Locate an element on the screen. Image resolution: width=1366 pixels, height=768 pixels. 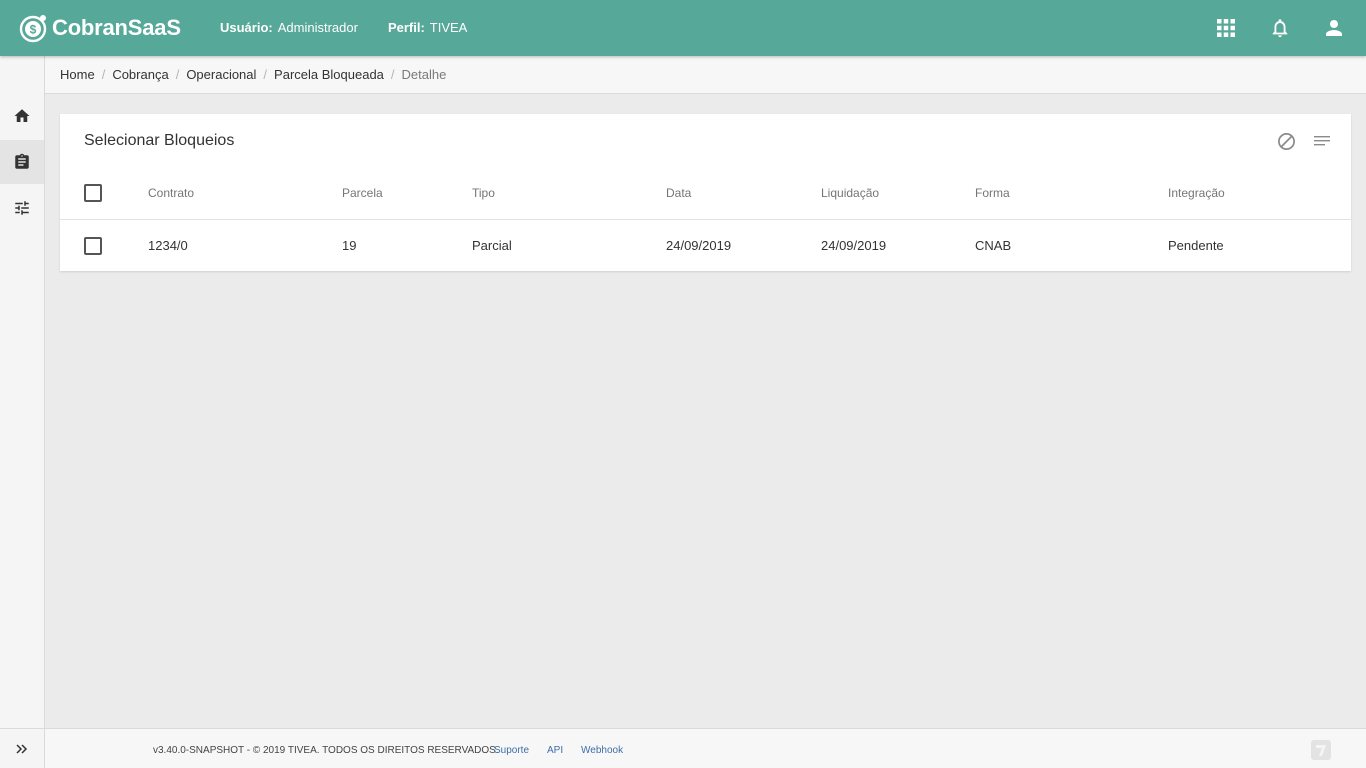
row-select-cell is located at coordinates (93, 245).